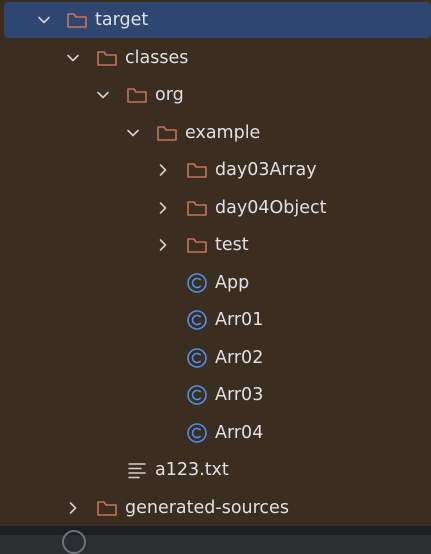 The image size is (431, 554). I want to click on circle-icon, so click(74, 542).